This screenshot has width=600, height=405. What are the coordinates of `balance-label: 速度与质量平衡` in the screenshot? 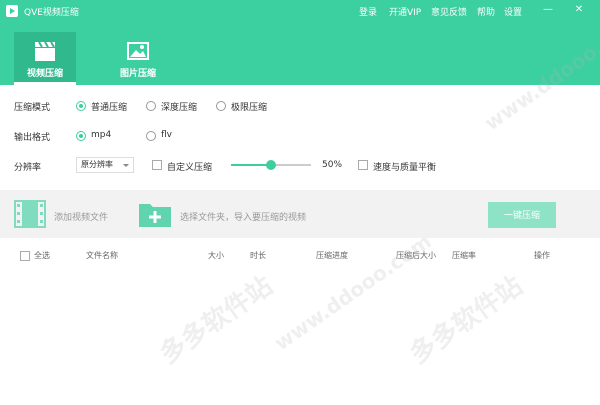 It's located at (404, 166).